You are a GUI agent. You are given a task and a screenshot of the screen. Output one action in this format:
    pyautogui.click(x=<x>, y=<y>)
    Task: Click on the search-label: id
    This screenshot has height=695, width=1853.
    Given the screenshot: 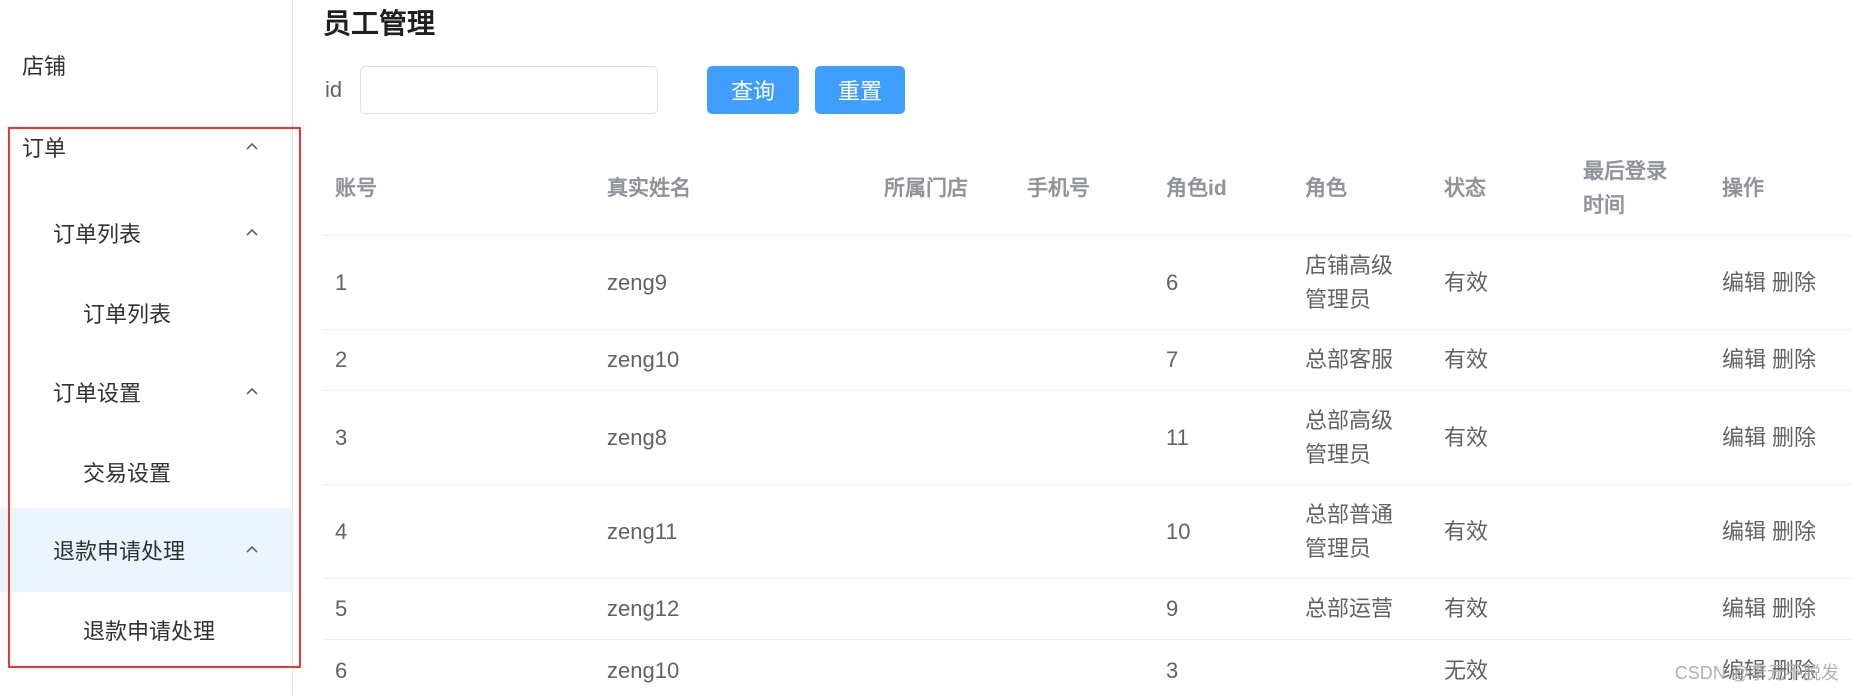 What is the action you would take?
    pyautogui.click(x=334, y=89)
    